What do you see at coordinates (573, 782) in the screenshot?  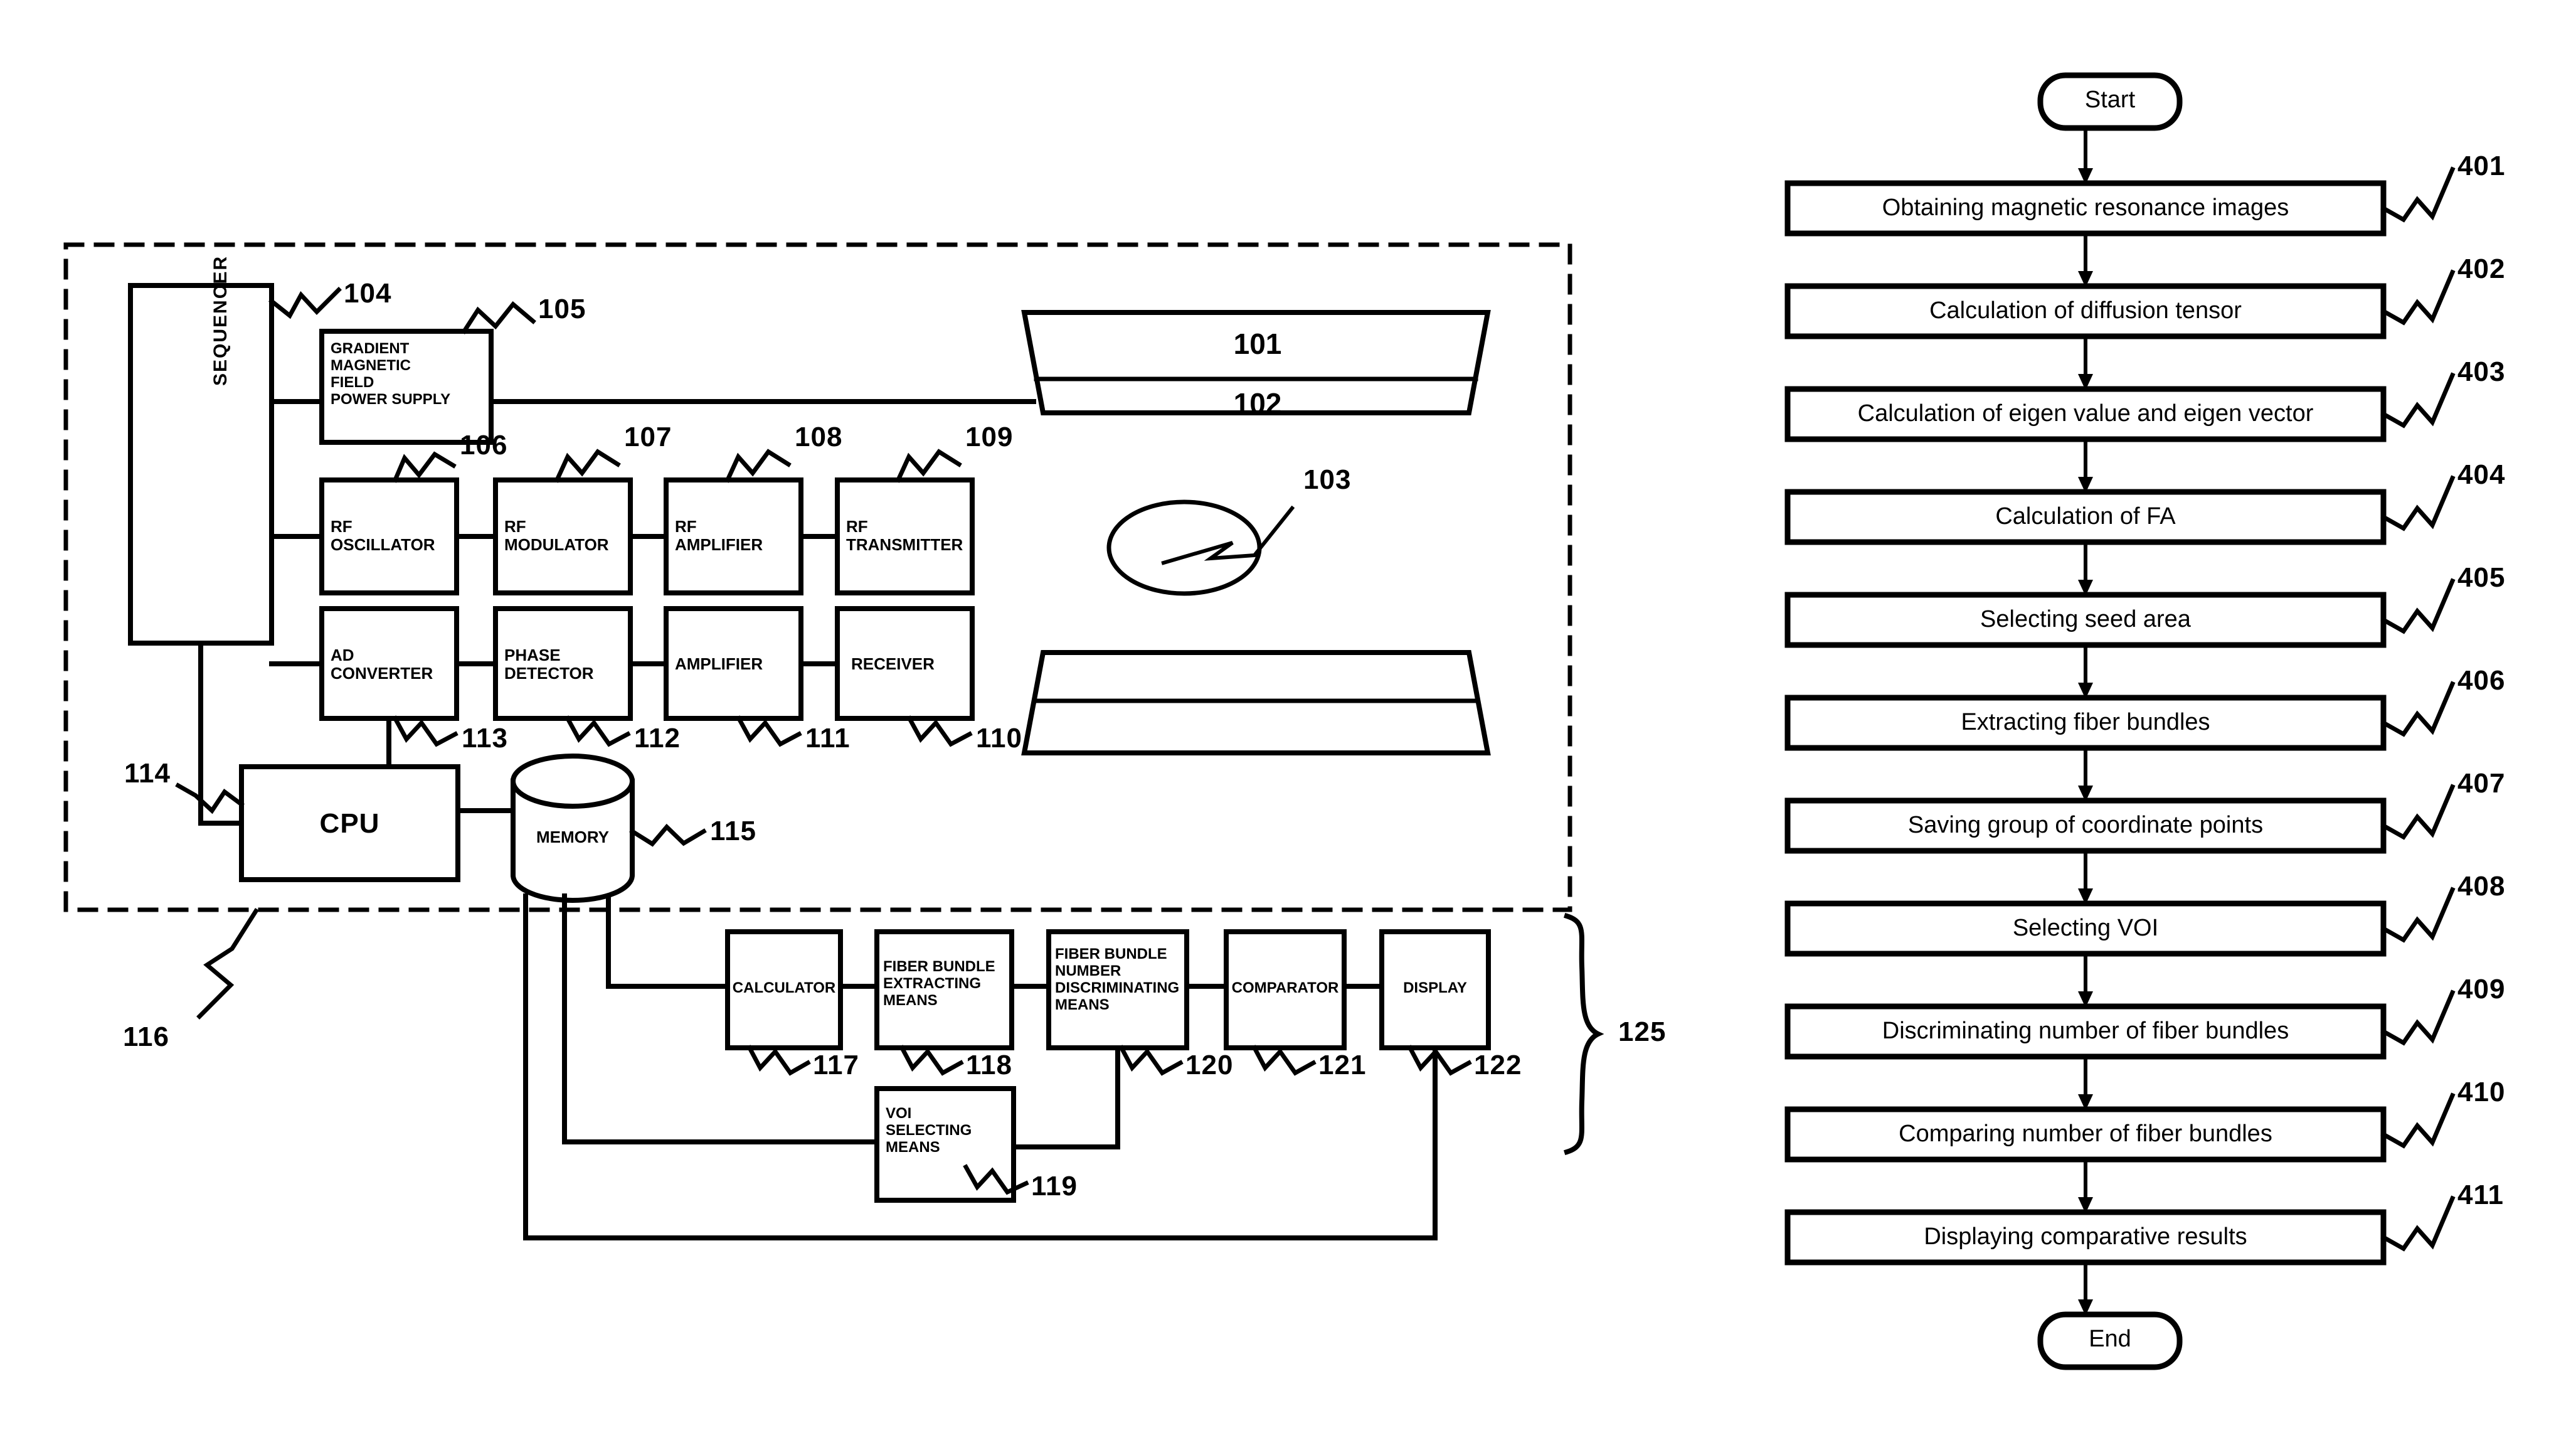 I see `memory-cylinder-top` at bounding box center [573, 782].